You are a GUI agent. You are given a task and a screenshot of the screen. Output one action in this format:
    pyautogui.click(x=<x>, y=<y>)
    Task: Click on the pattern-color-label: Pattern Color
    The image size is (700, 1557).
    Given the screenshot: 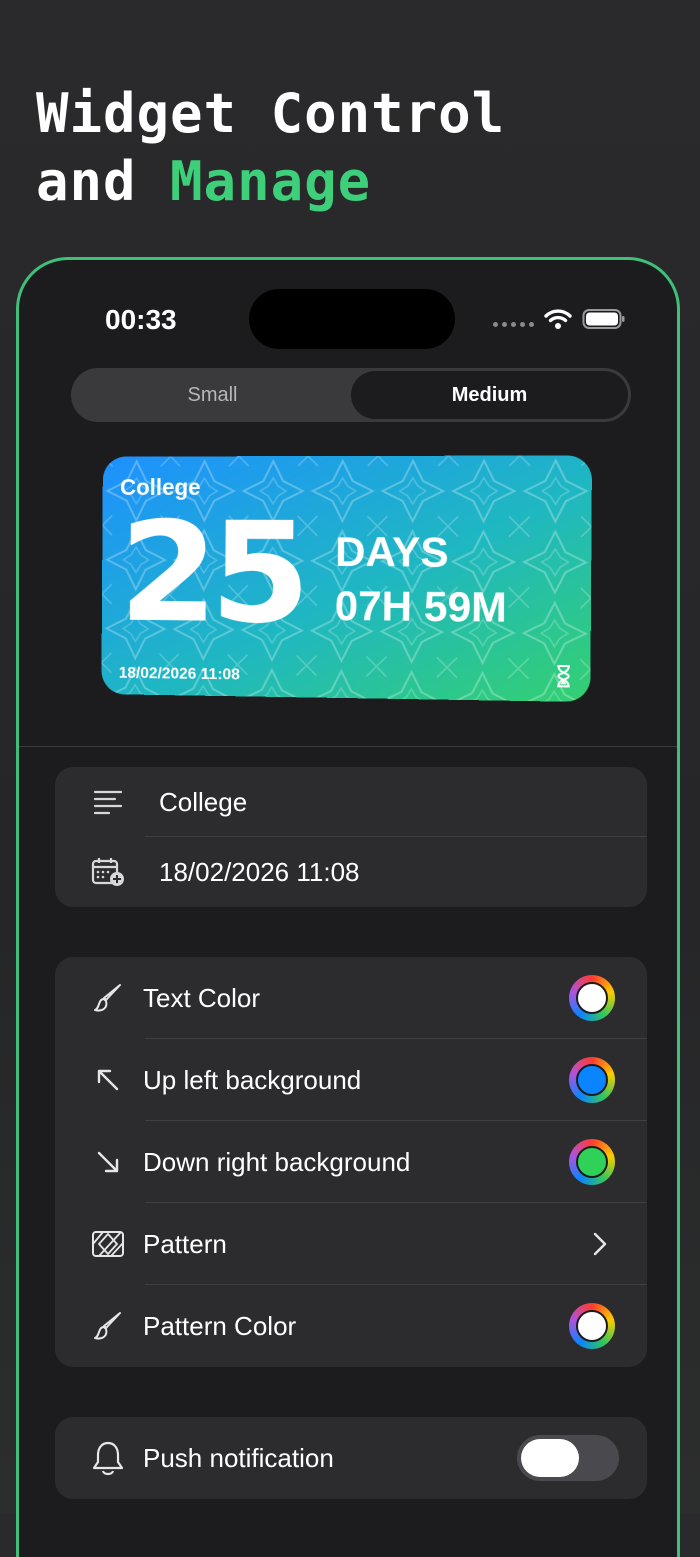 What is the action you would take?
    pyautogui.click(x=219, y=1326)
    